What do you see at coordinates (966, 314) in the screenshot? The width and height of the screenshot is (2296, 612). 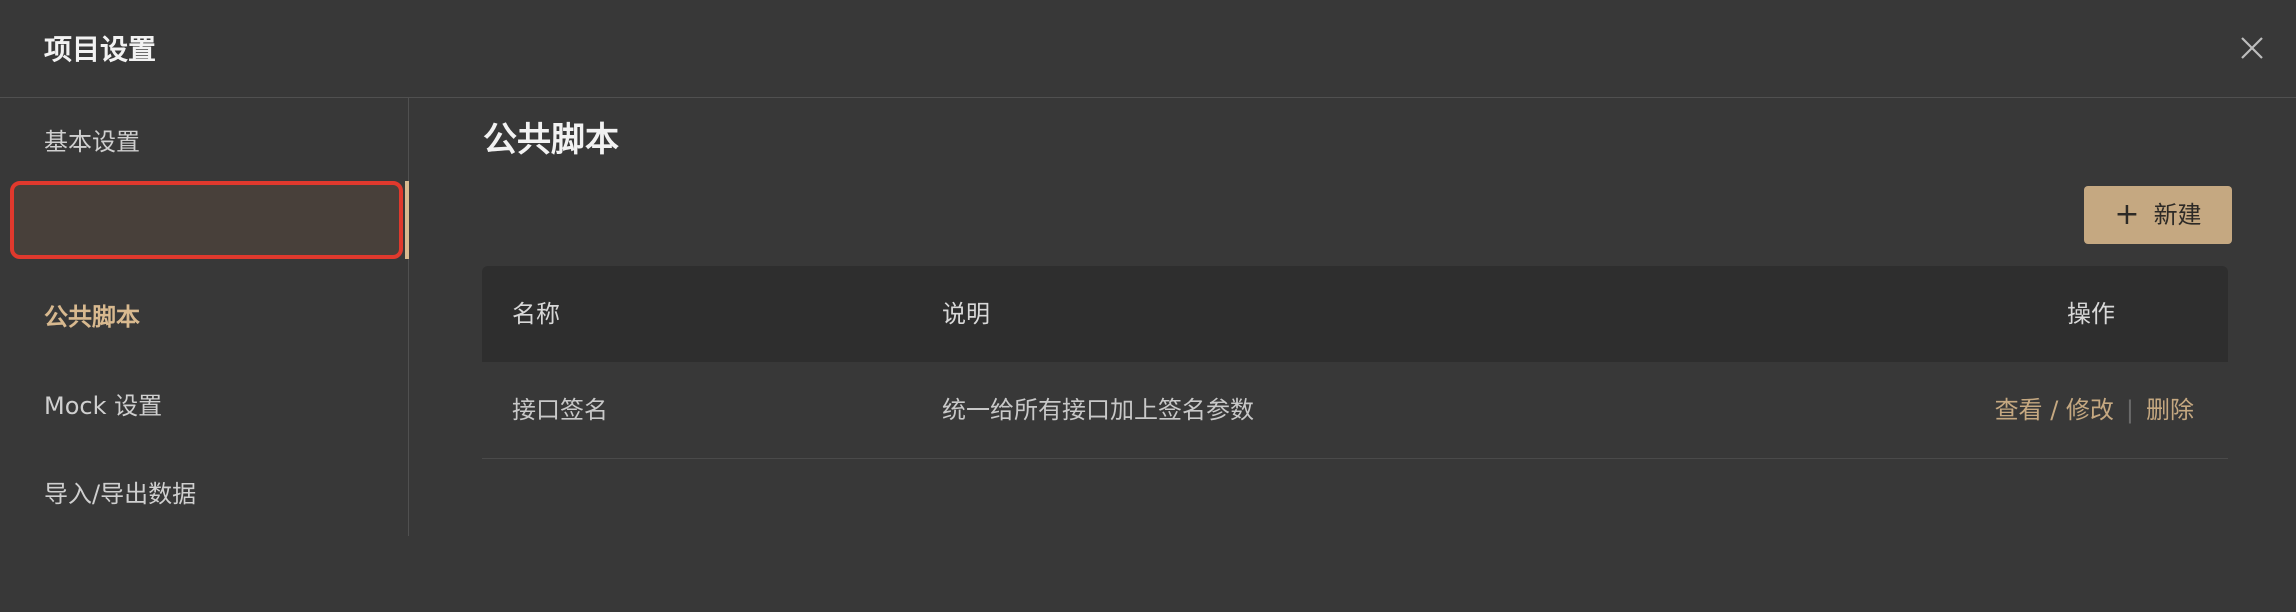 I see `column-header-description: 说明` at bounding box center [966, 314].